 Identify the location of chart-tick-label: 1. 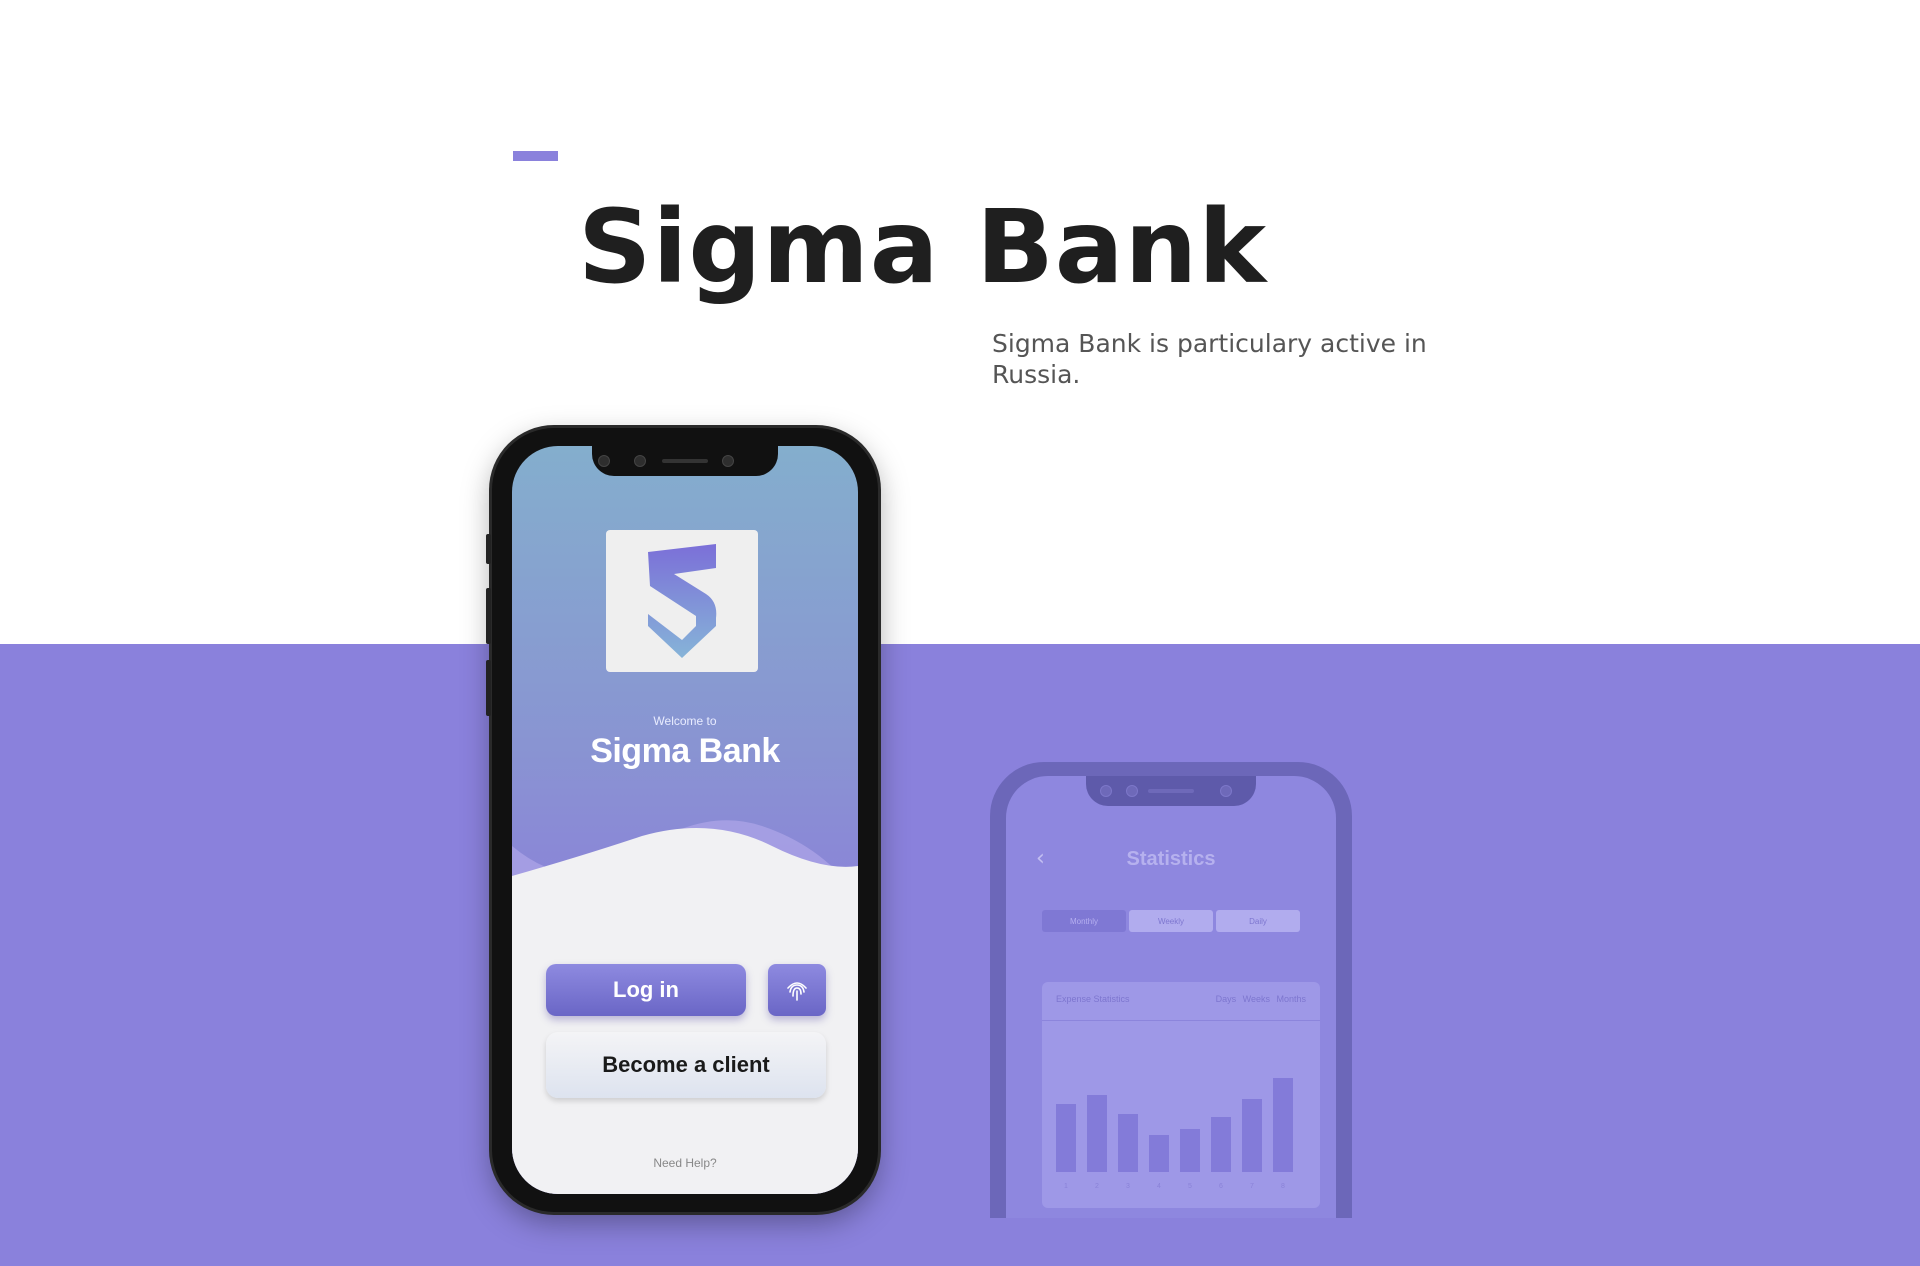
(1066, 1186).